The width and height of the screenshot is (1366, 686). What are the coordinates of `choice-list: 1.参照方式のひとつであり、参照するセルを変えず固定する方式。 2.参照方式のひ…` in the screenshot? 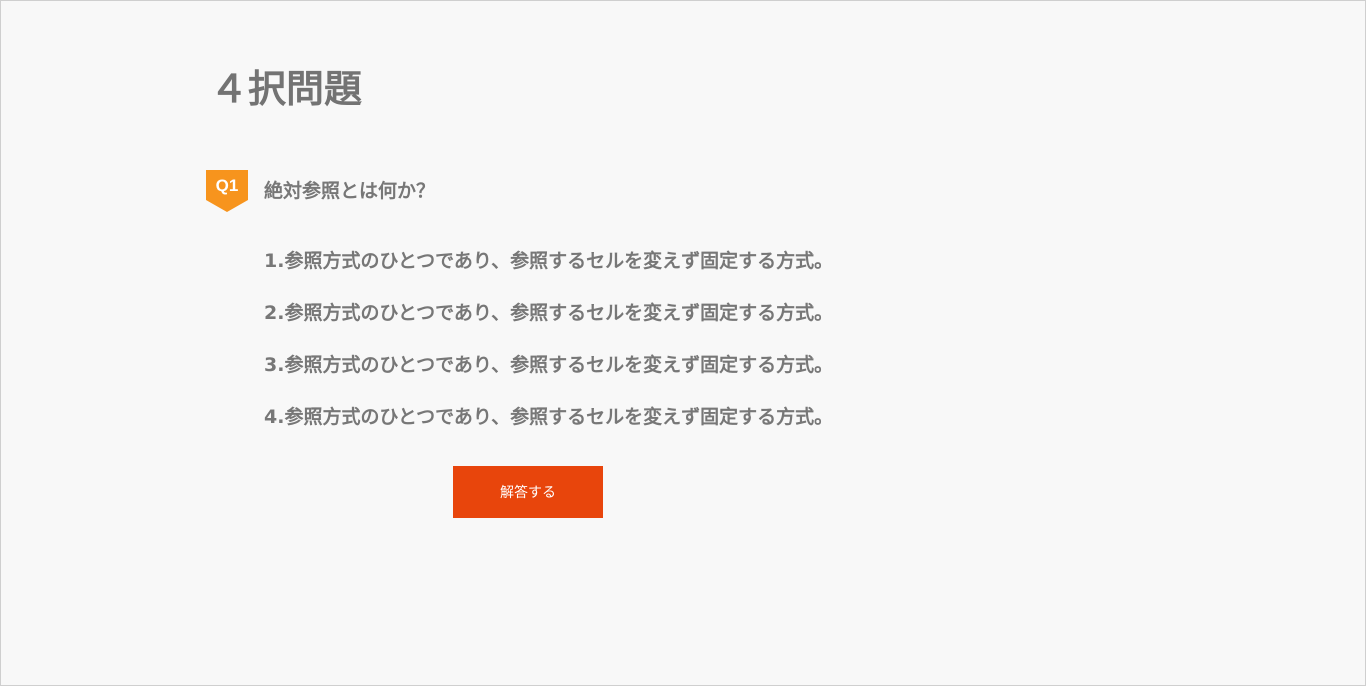 It's located at (548, 351).